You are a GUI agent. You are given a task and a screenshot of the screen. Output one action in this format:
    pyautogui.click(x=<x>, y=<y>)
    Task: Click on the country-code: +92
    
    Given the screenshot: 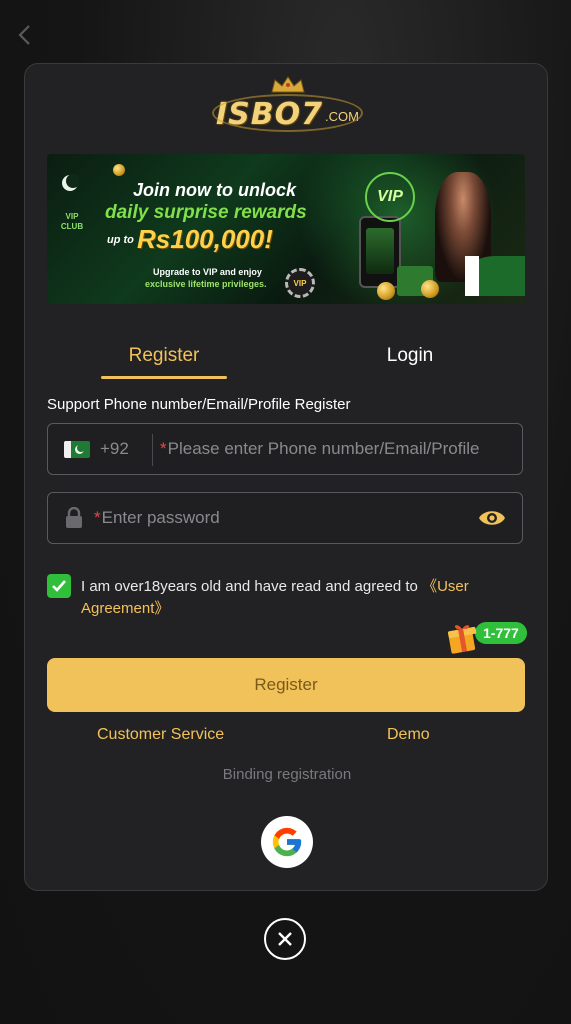 What is the action you would take?
    pyautogui.click(x=114, y=449)
    